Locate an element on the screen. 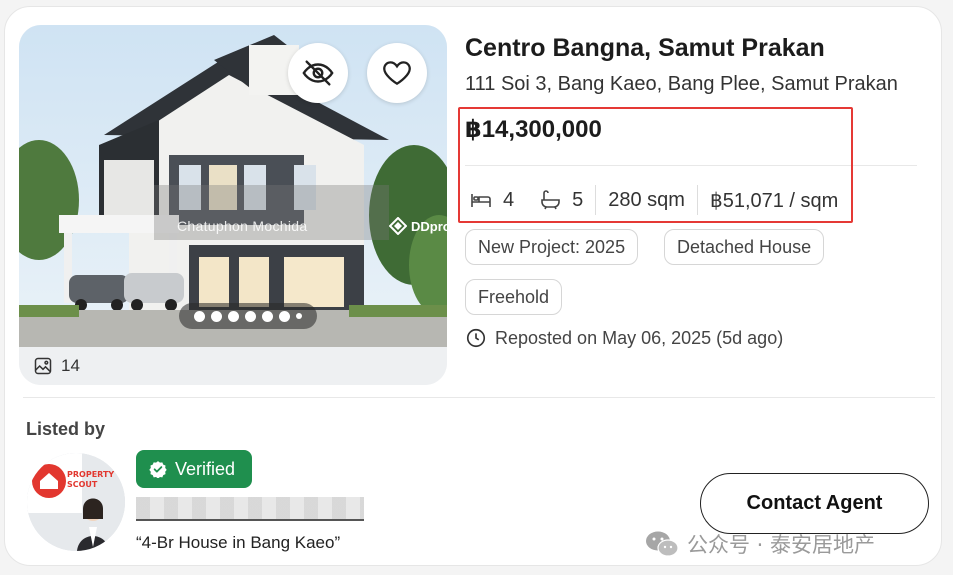  verified-label: Verified is located at coordinates (205, 468).